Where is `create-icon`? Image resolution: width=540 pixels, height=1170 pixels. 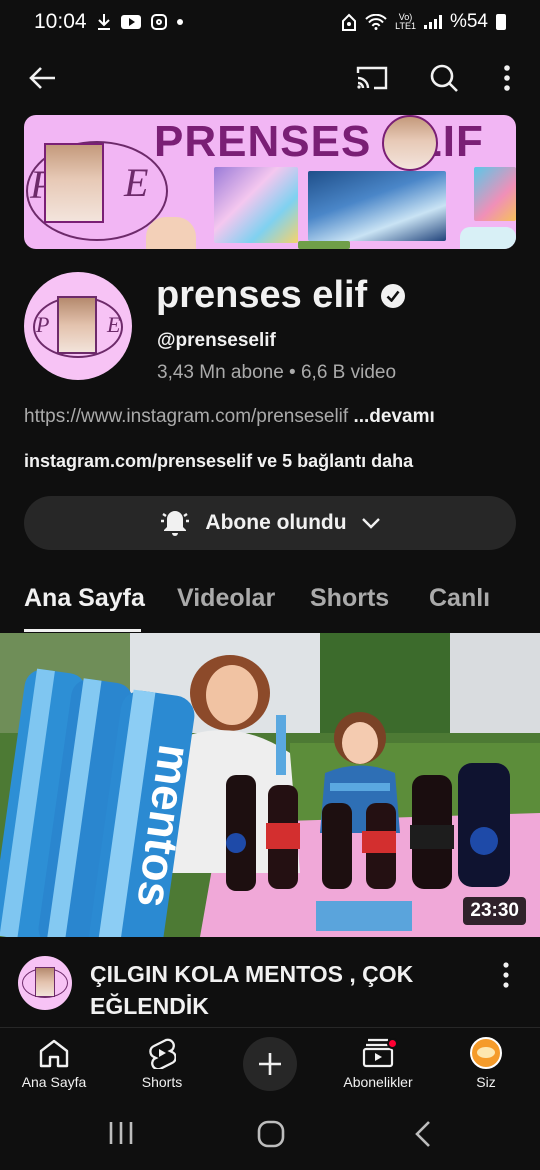 create-icon is located at coordinates (270, 1064).